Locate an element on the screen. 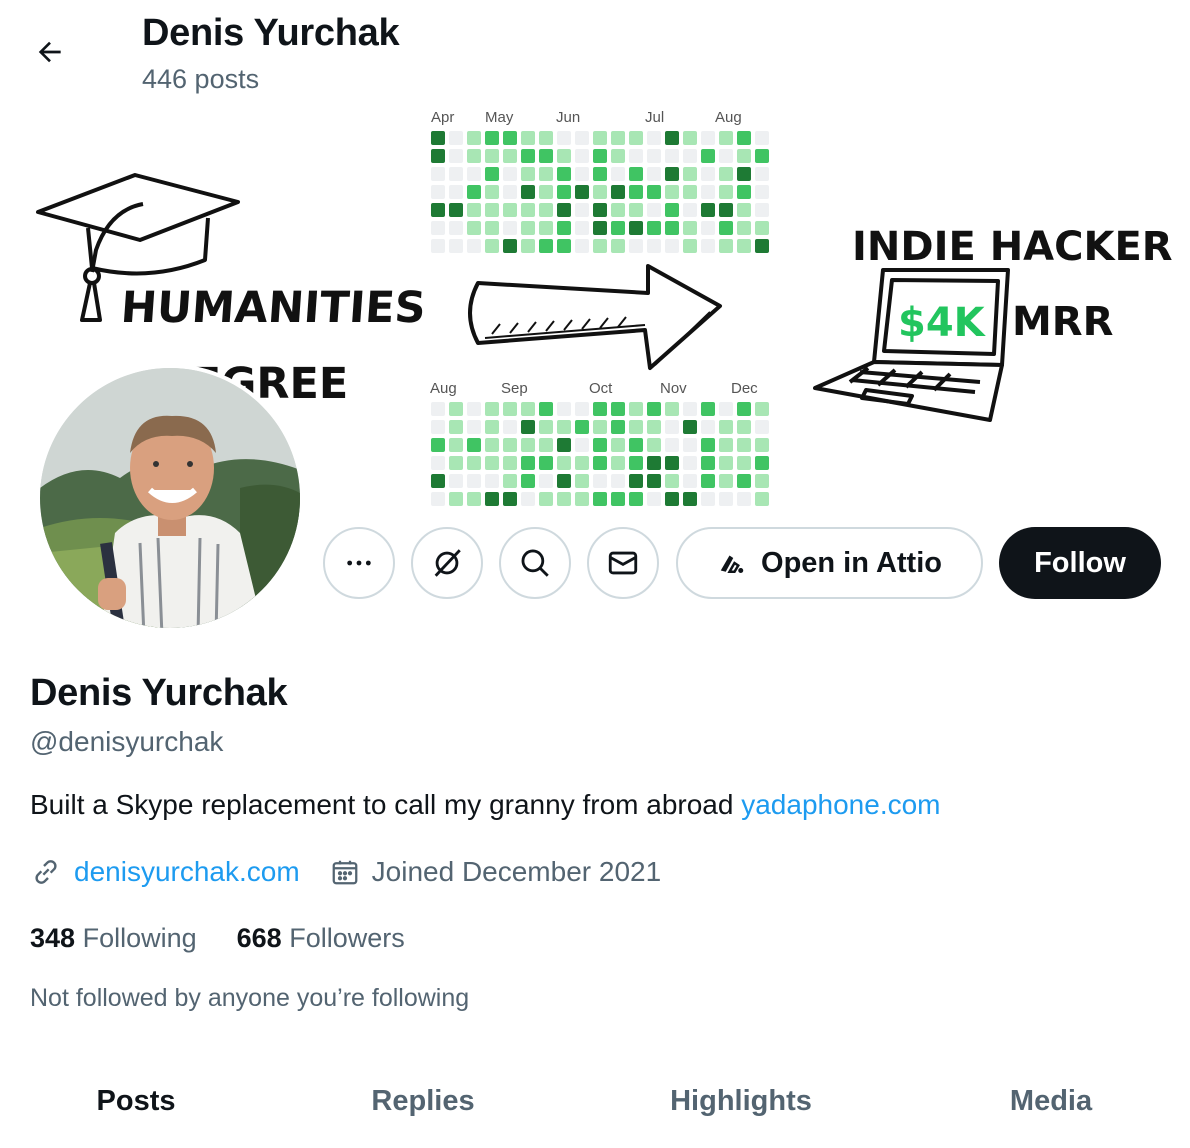  month-label: May is located at coordinates (499, 117).